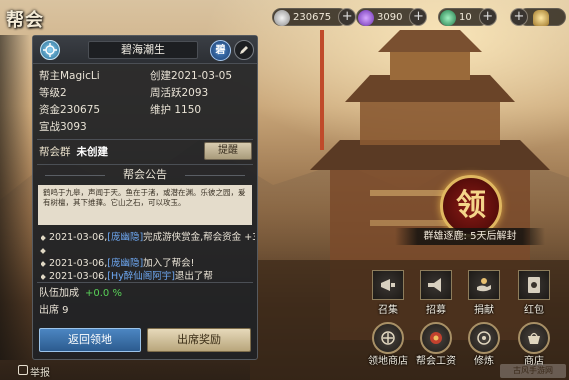 The height and width of the screenshot is (380, 569). I want to click on donate-button, so click(484, 285).